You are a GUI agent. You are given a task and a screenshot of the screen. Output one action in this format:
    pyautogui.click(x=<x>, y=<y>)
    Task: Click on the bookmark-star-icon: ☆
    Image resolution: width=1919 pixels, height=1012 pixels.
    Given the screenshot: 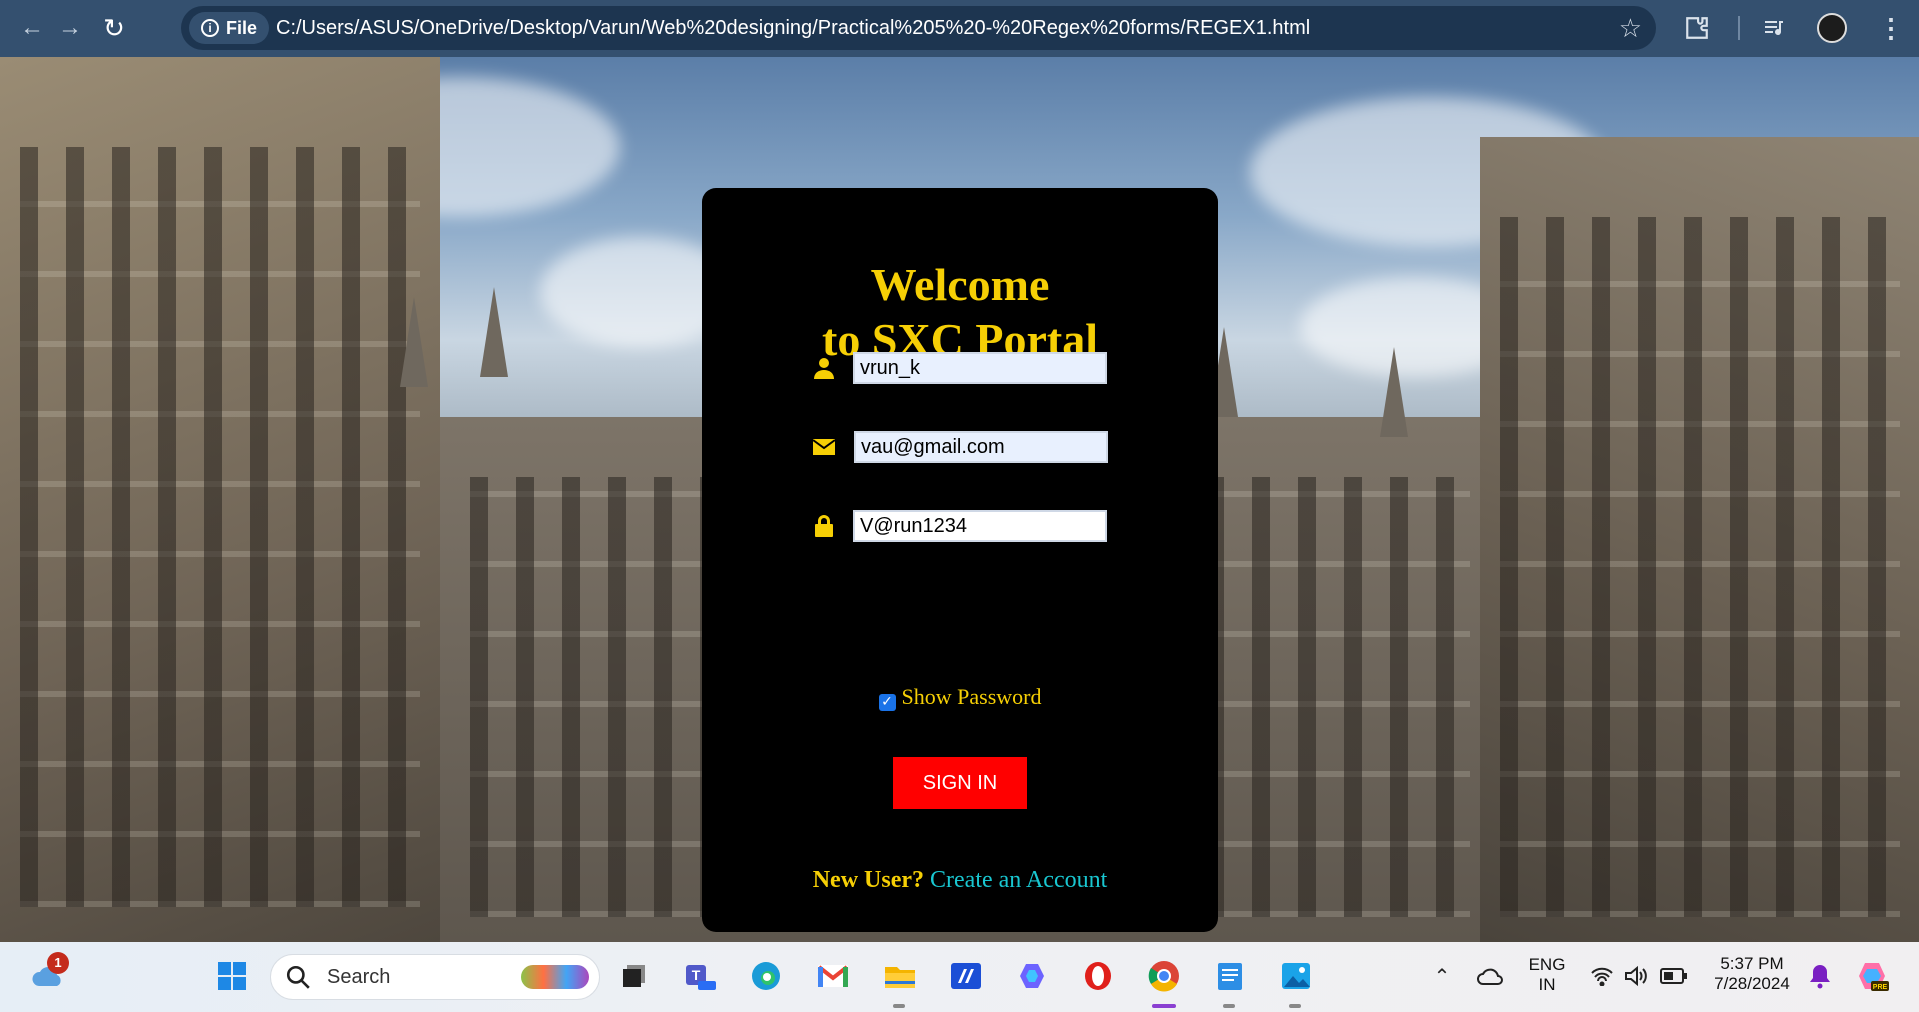 What is the action you would take?
    pyautogui.click(x=1630, y=28)
    